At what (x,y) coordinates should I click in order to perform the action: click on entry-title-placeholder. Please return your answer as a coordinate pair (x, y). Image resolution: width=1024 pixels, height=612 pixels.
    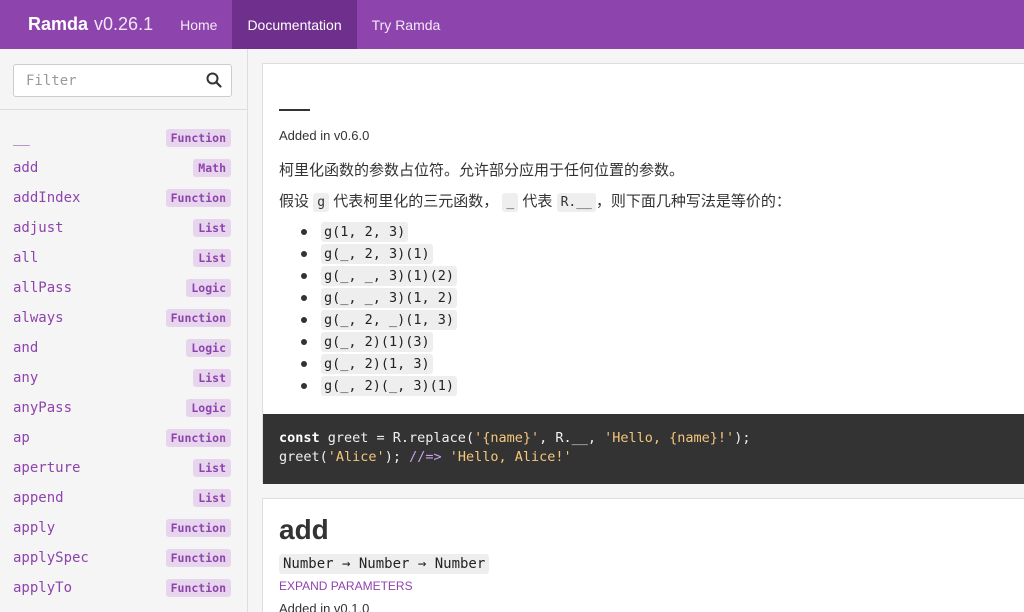
    Looking at the image, I should click on (294, 110).